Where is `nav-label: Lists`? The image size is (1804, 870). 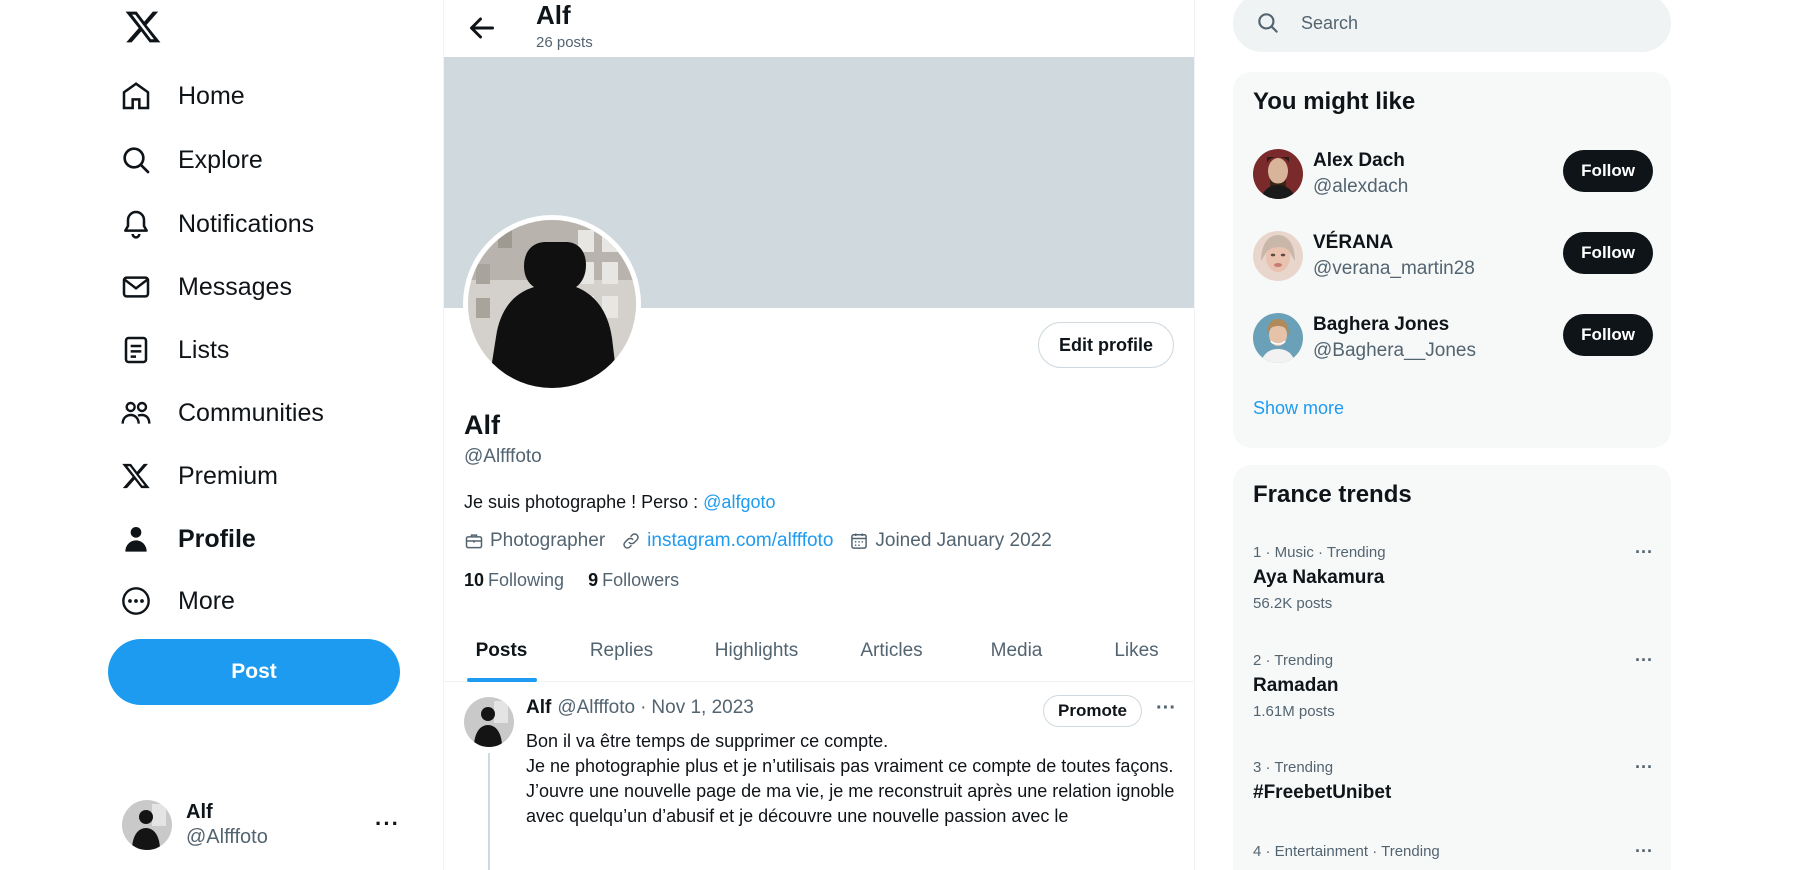 nav-label: Lists is located at coordinates (204, 349).